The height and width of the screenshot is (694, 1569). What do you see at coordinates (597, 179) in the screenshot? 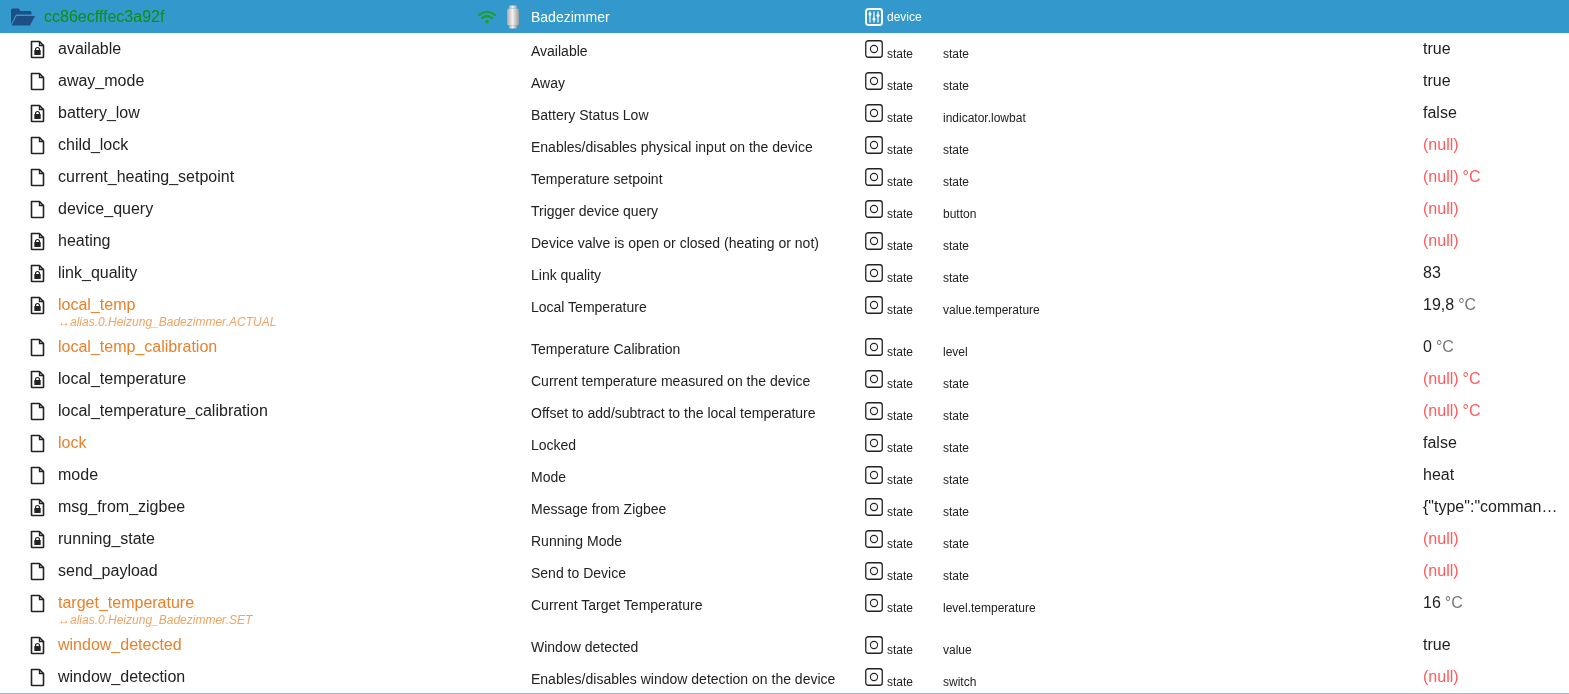
I see `state-name: Temperature setpoint` at bounding box center [597, 179].